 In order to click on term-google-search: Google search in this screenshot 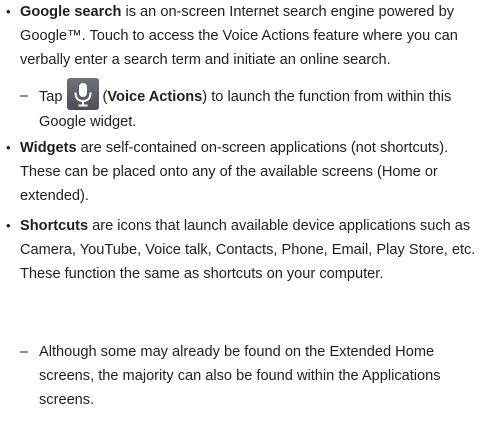, I will do `click(71, 12)`.